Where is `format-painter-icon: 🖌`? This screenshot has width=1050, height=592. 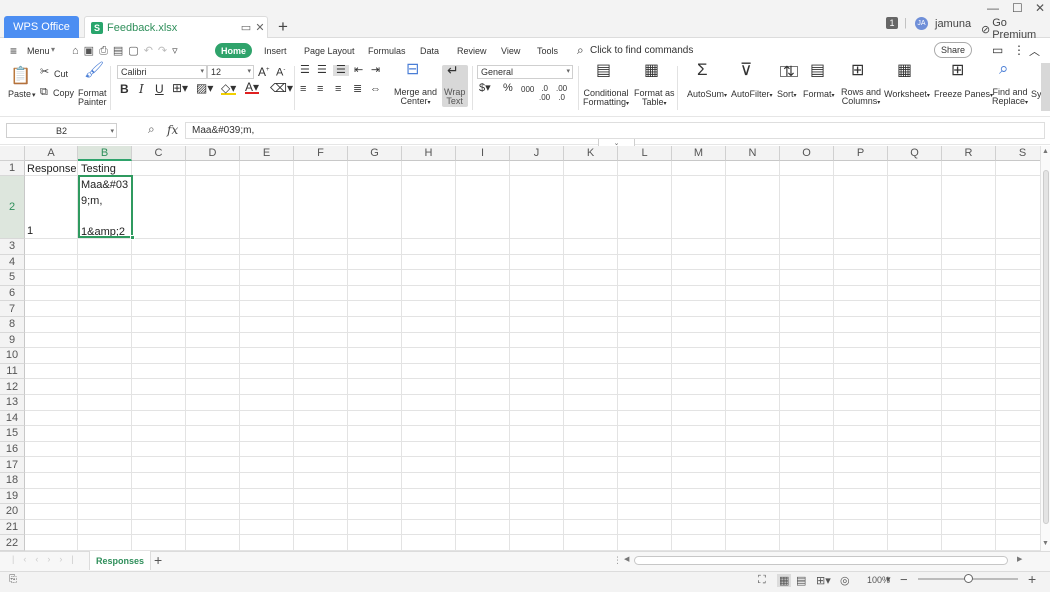 format-painter-icon: 🖌 is located at coordinates (94, 71).